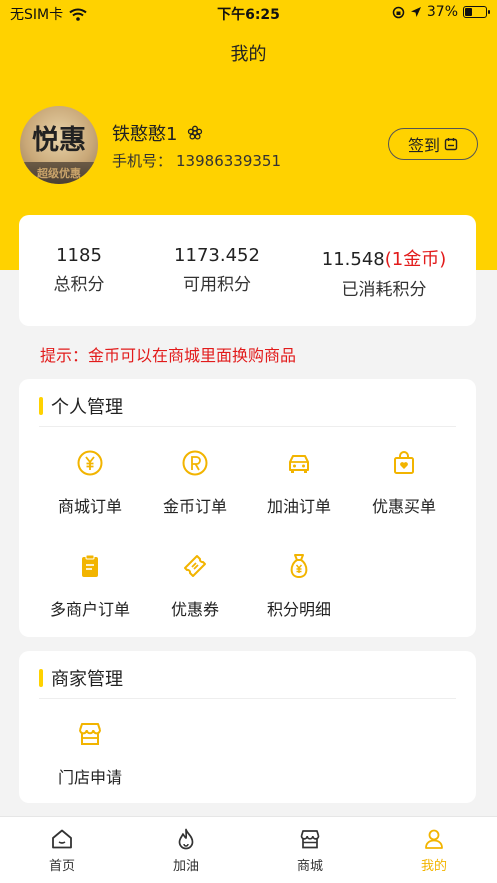 This screenshot has height=883, width=497. I want to click on consumed-points: 11.548(1金币) 已消耗积分, so click(384, 272).